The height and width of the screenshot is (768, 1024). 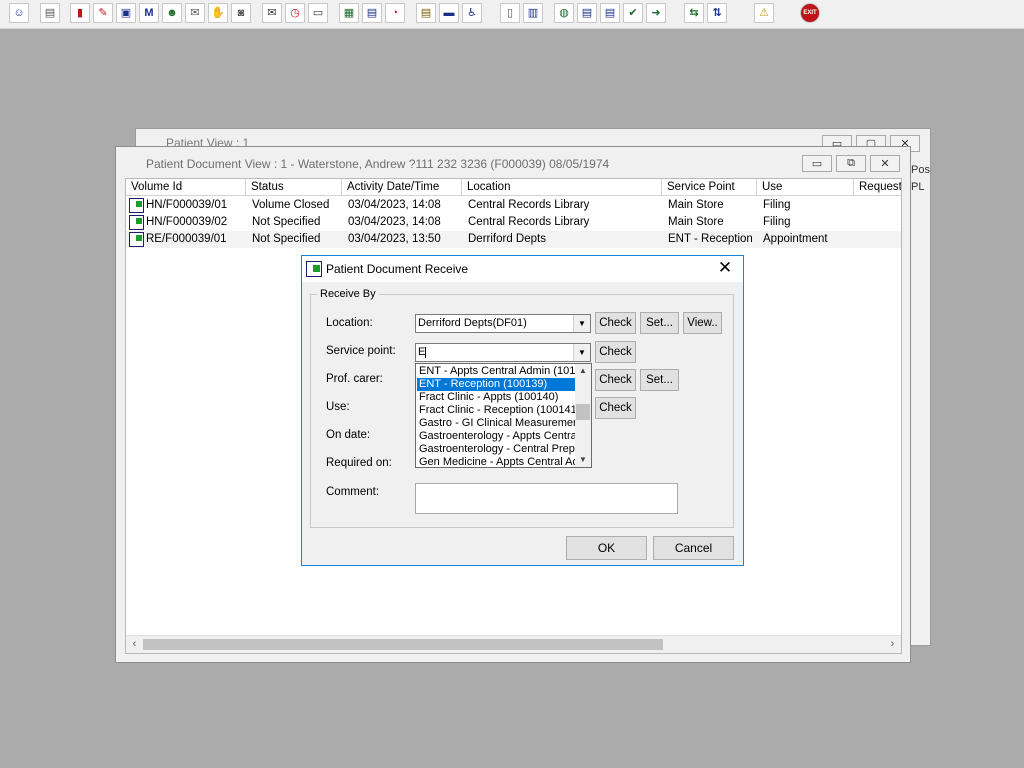 I want to click on receive-by-legend: Receive By, so click(x=348, y=294).